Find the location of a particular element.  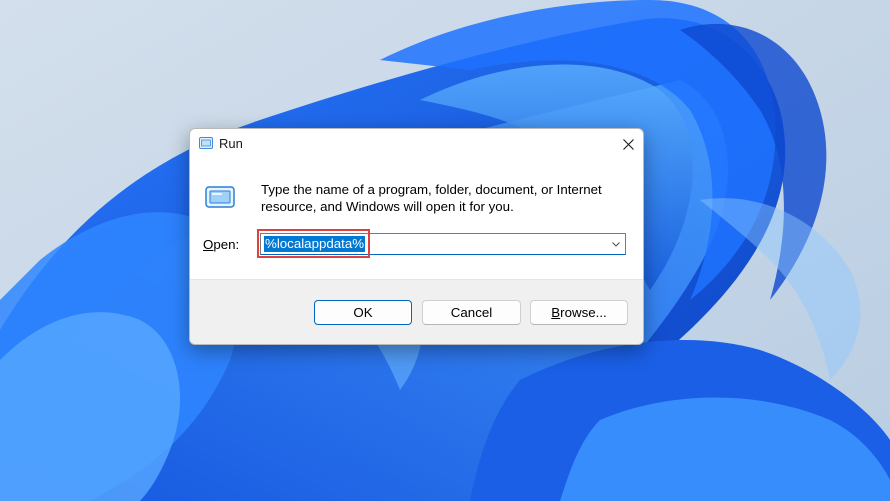

browse-accel: B is located at coordinates (556, 312).